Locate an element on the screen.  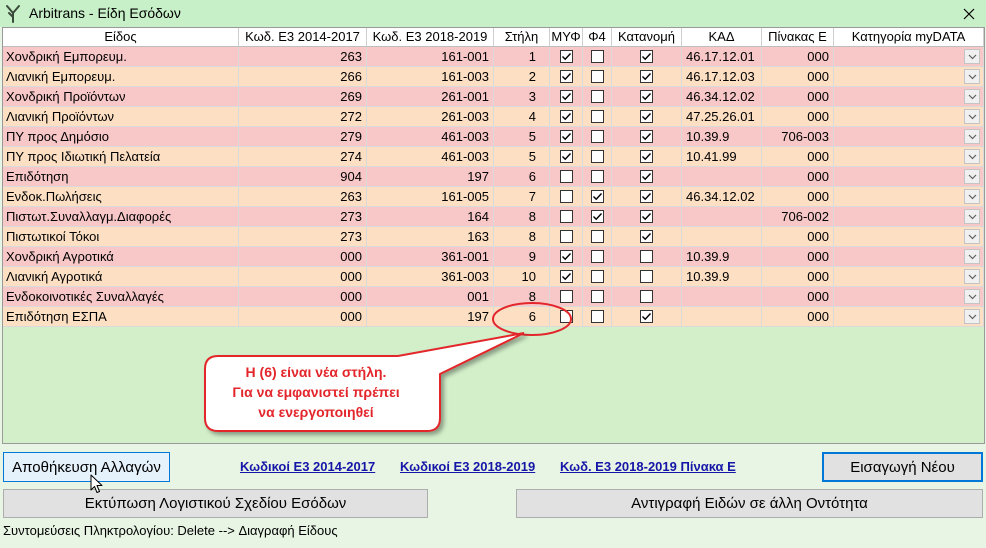
e3-2018-2019-code-cell: 261-003 is located at coordinates (430, 117).